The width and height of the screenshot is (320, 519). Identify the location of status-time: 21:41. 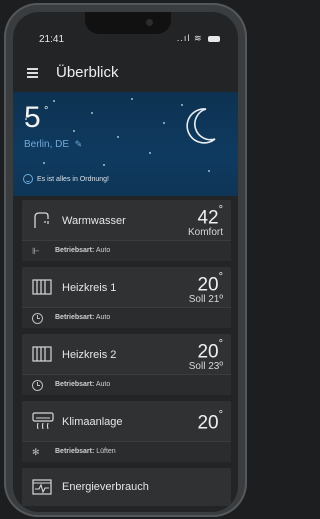
(52, 39).